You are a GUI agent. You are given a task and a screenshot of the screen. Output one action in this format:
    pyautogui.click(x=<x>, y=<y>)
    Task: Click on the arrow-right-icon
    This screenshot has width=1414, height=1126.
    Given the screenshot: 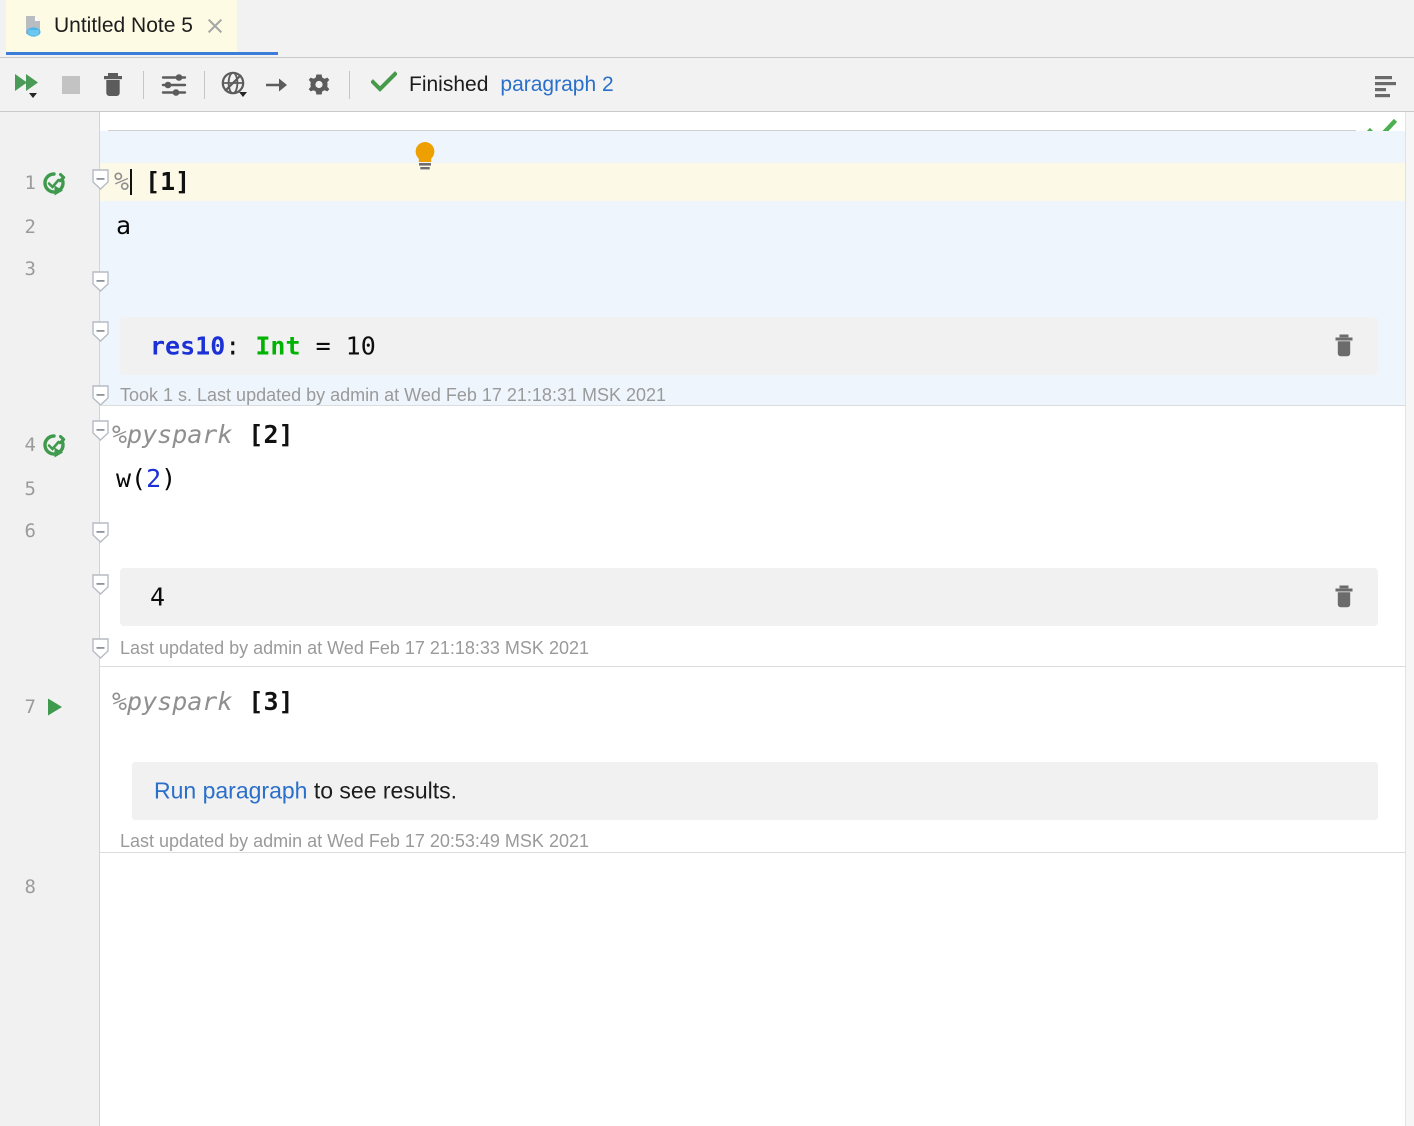 What is the action you would take?
    pyautogui.click(x=276, y=84)
    